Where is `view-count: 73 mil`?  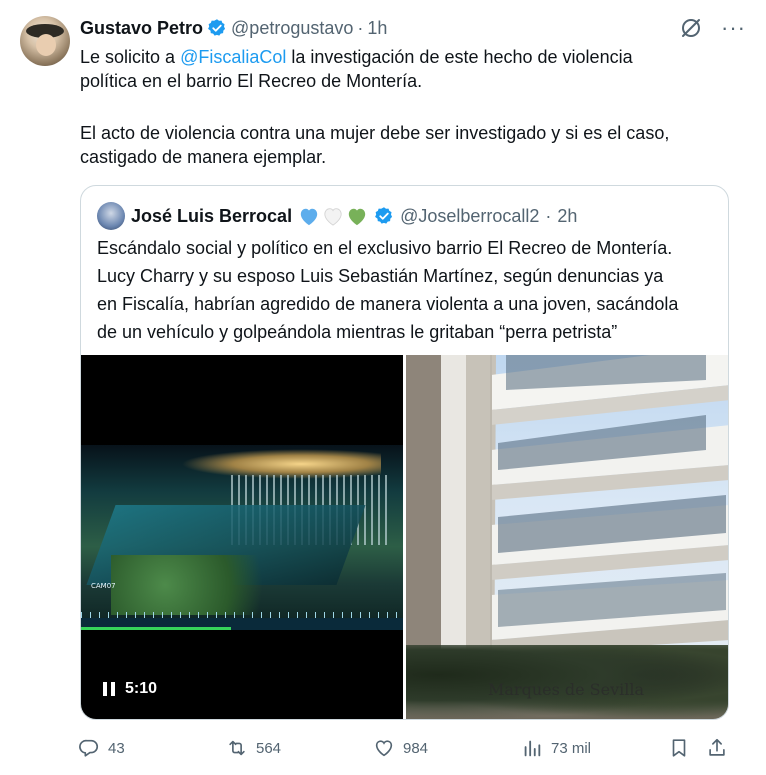 view-count: 73 mil is located at coordinates (571, 748).